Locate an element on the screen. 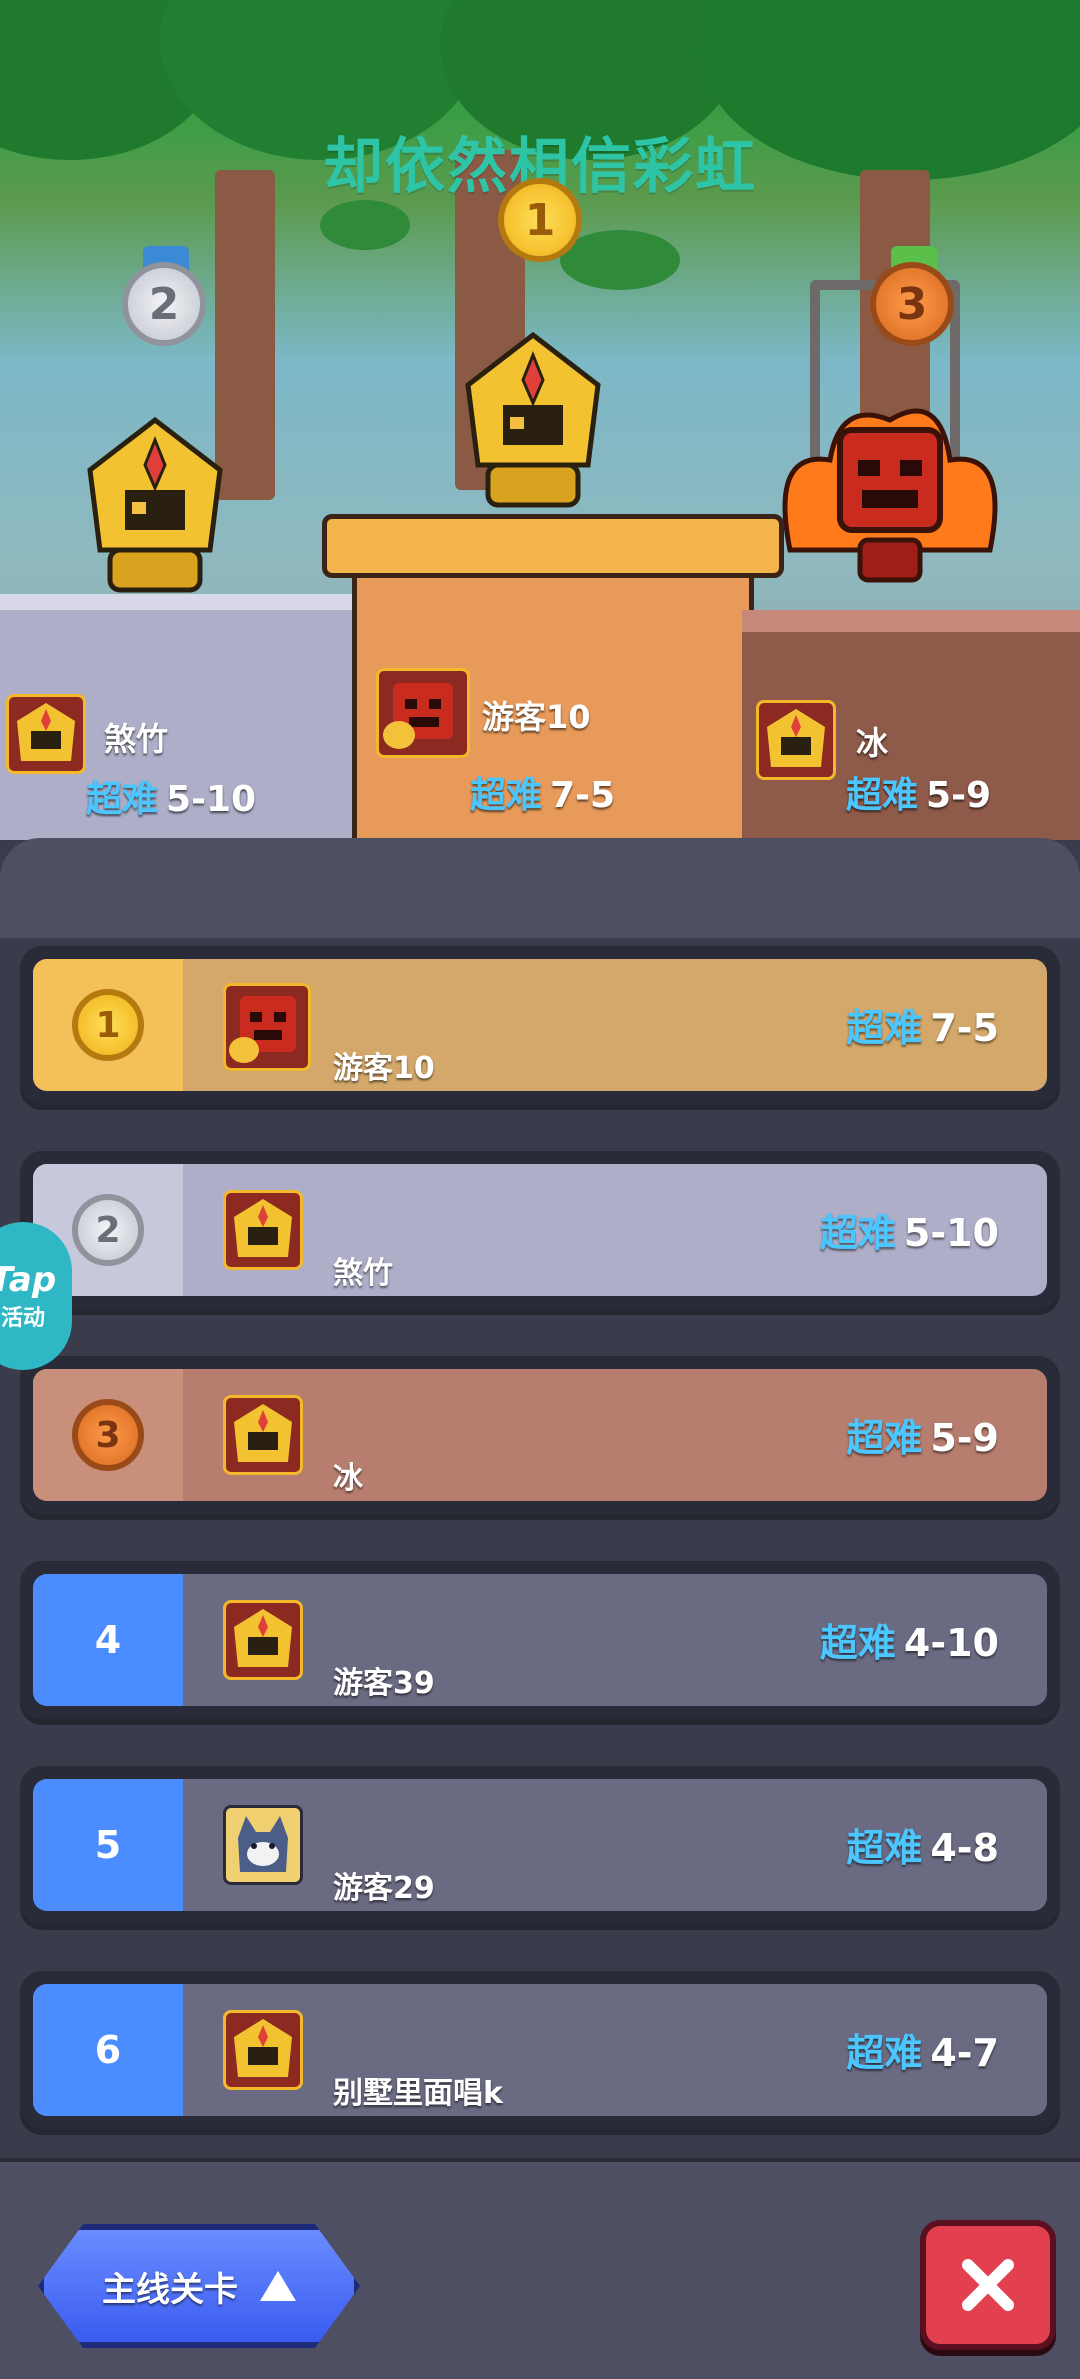 The image size is (1080, 2379). main-stage-label: 主线关卡 is located at coordinates (170, 2289).